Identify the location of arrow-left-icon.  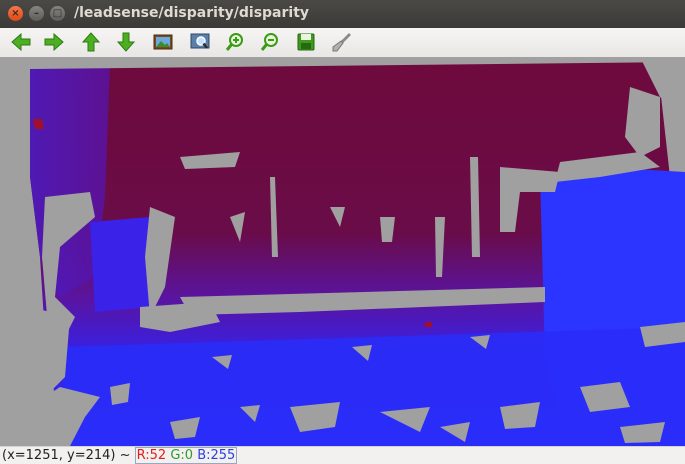
(21, 42).